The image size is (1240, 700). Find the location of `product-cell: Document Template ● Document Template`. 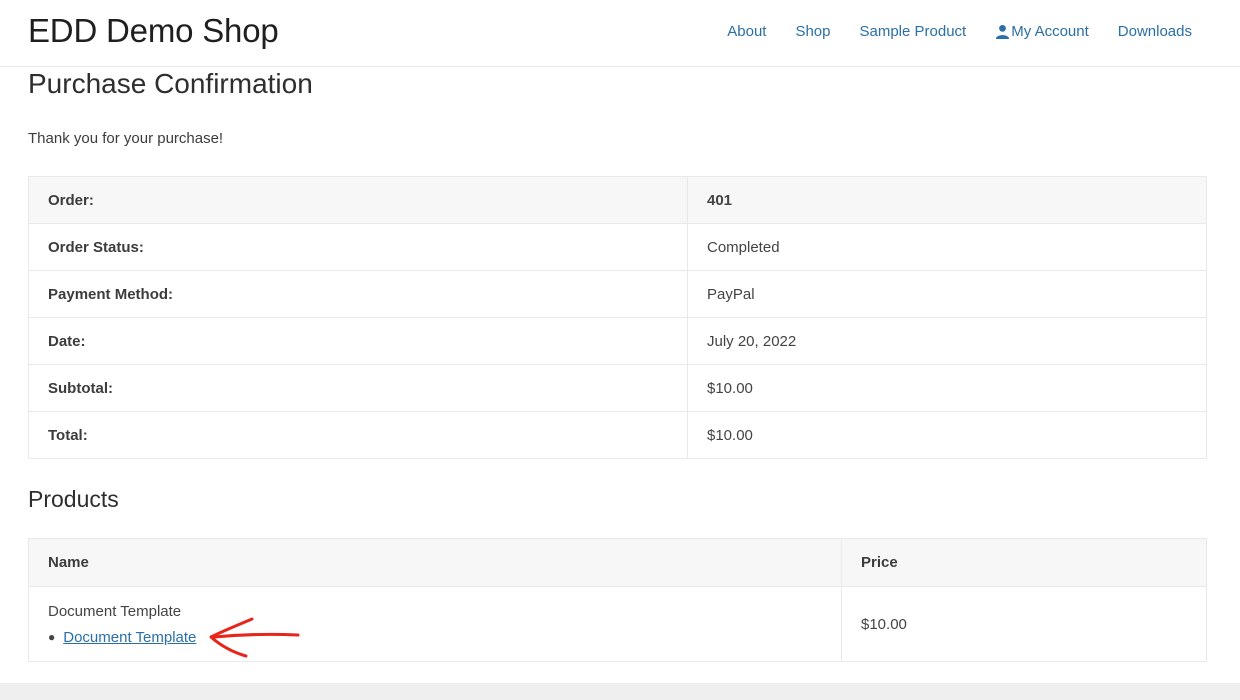

product-cell: Document Template ● Document Template is located at coordinates (435, 624).